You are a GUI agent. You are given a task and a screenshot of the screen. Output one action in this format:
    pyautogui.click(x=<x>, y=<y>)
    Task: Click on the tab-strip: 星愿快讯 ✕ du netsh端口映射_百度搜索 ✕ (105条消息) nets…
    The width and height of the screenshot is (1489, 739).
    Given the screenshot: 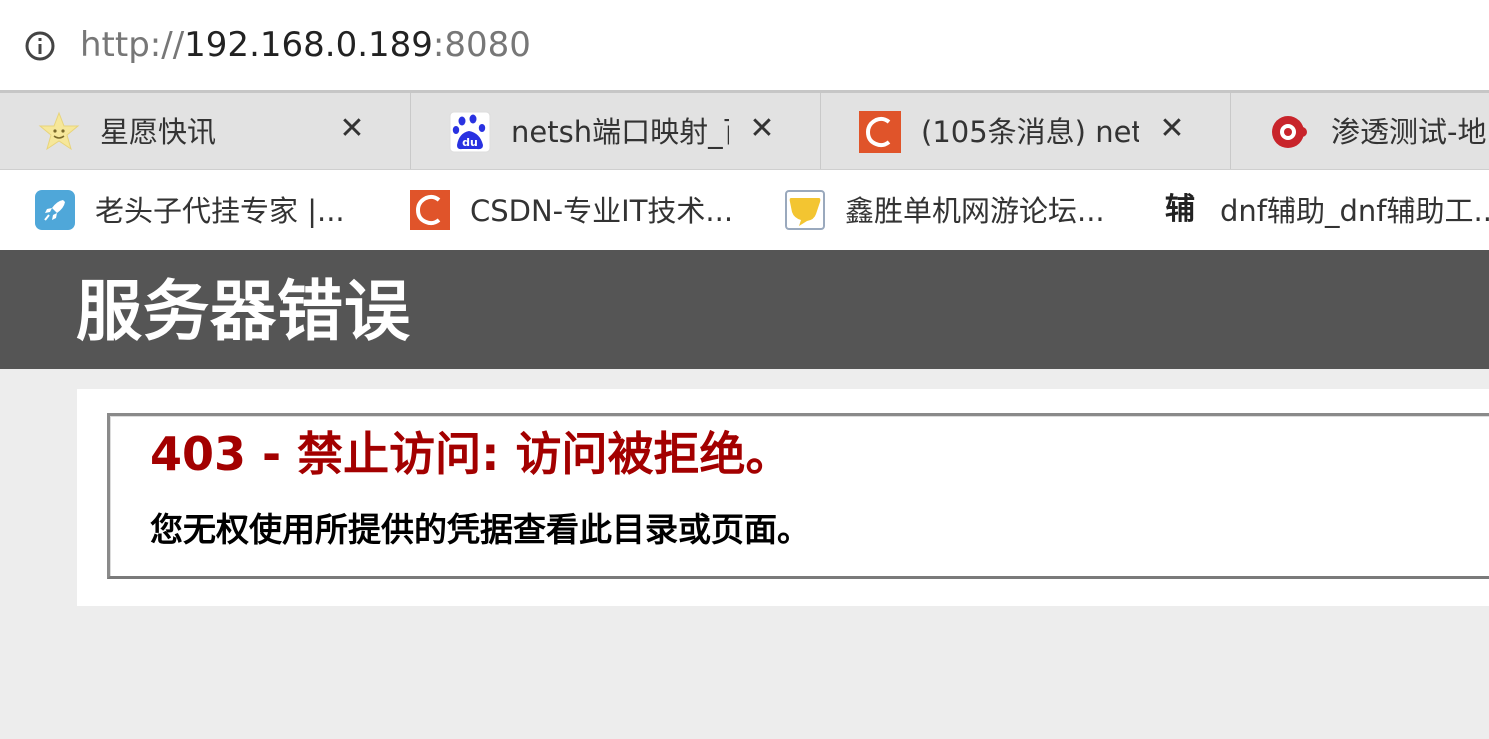 What is the action you would take?
    pyautogui.click(x=744, y=130)
    